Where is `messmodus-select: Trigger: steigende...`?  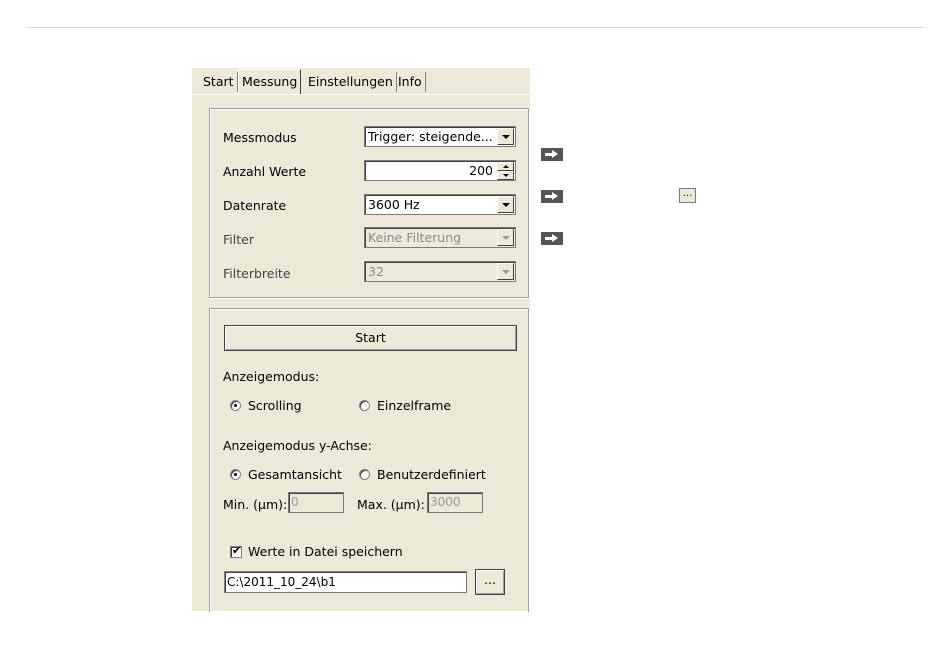 messmodus-select: Trigger: steigende... is located at coordinates (440, 136).